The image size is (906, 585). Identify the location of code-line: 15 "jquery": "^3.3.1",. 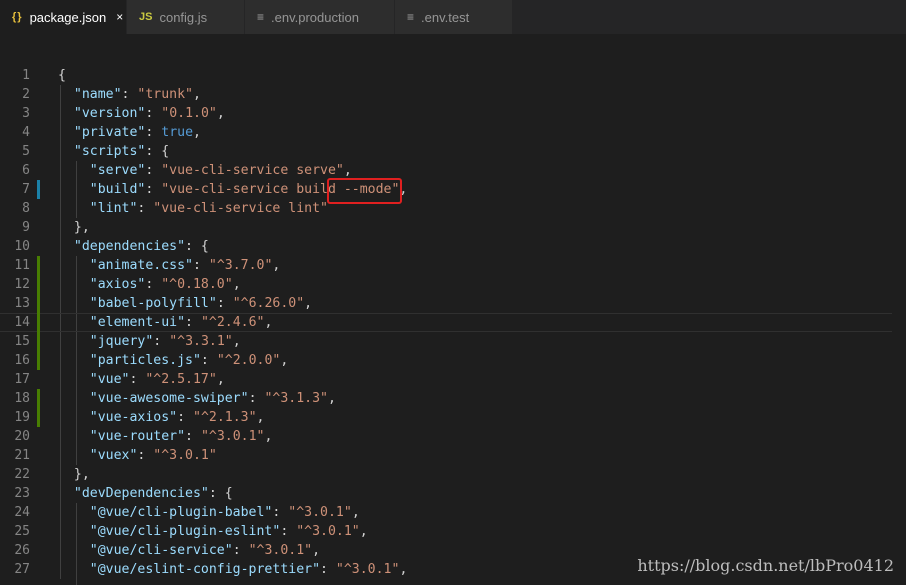
(453, 341).